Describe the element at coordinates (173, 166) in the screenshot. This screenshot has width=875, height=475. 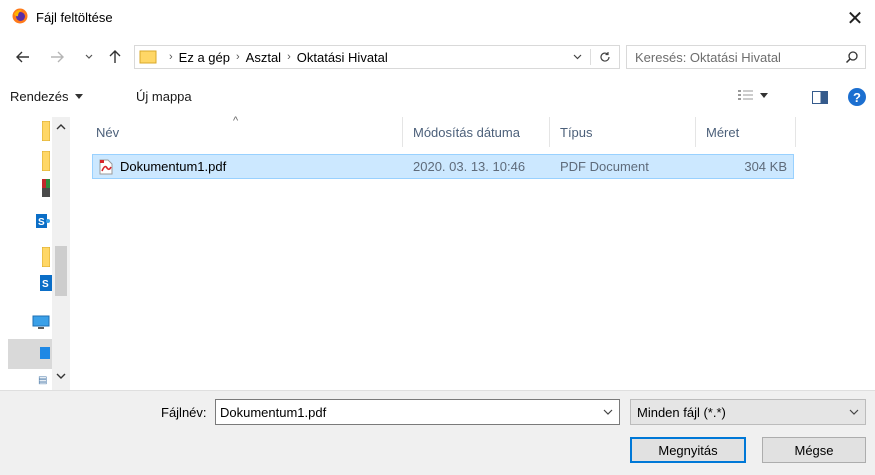
I see `file-name: Dokumentum1.pdf` at that location.